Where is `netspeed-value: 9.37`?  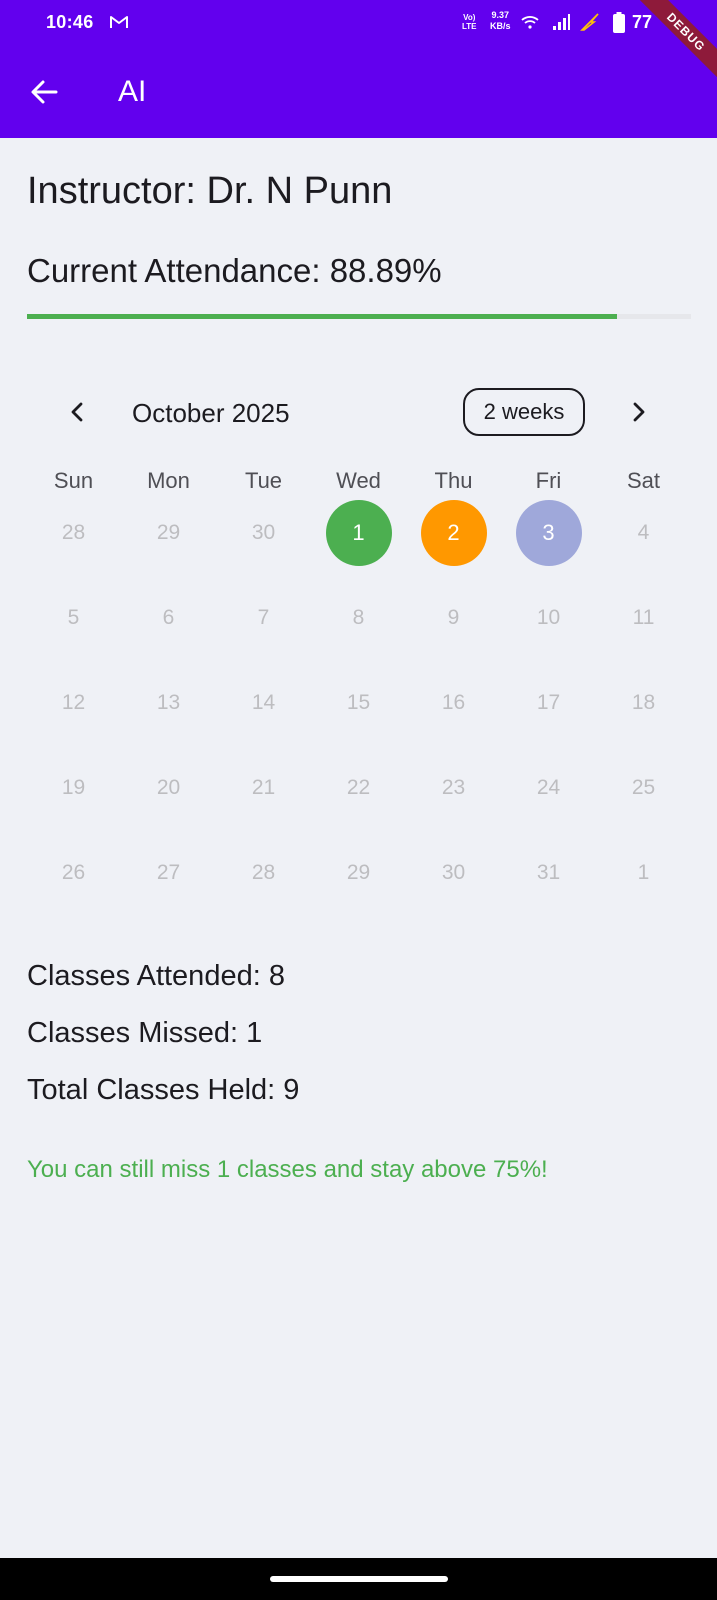 netspeed-value: 9.37 is located at coordinates (500, 15).